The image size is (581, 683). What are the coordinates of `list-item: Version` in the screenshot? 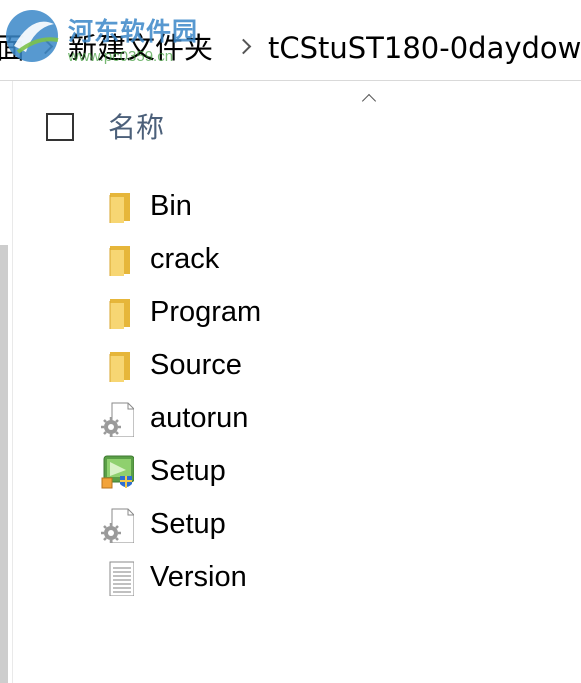 It's located at (336, 577).